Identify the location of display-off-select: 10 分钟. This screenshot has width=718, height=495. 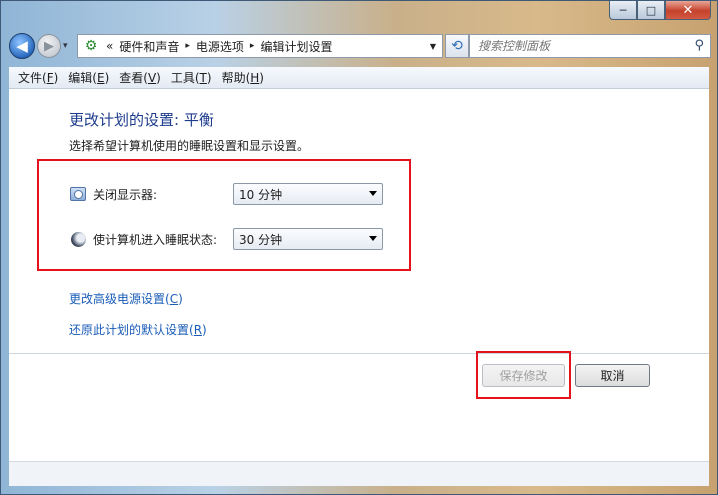
(308, 194).